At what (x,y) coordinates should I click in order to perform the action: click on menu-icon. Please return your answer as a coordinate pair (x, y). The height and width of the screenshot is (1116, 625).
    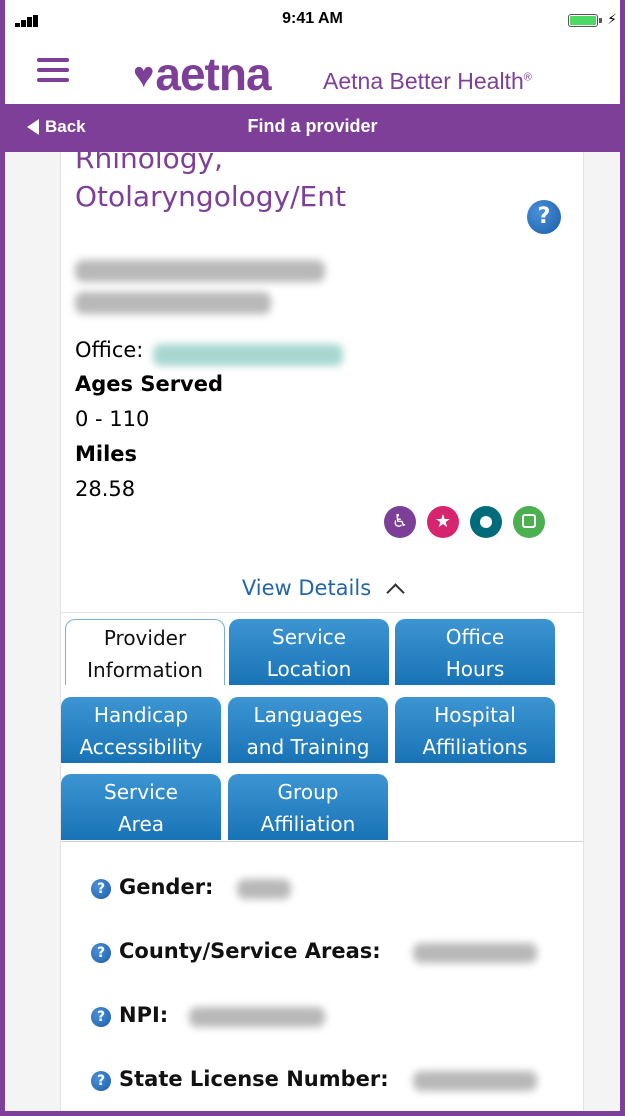
    Looking at the image, I should click on (53, 70).